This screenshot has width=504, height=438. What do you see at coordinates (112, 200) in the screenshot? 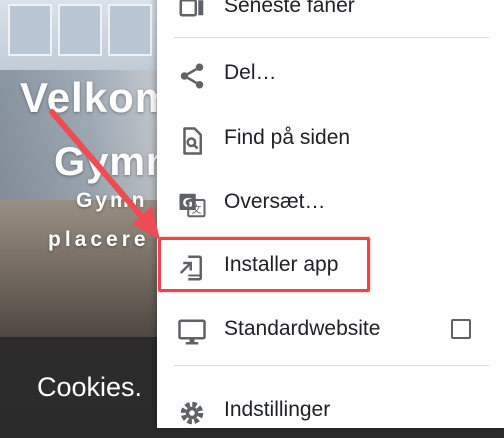
I see `hero-subheading-line-1: Gymn` at bounding box center [112, 200].